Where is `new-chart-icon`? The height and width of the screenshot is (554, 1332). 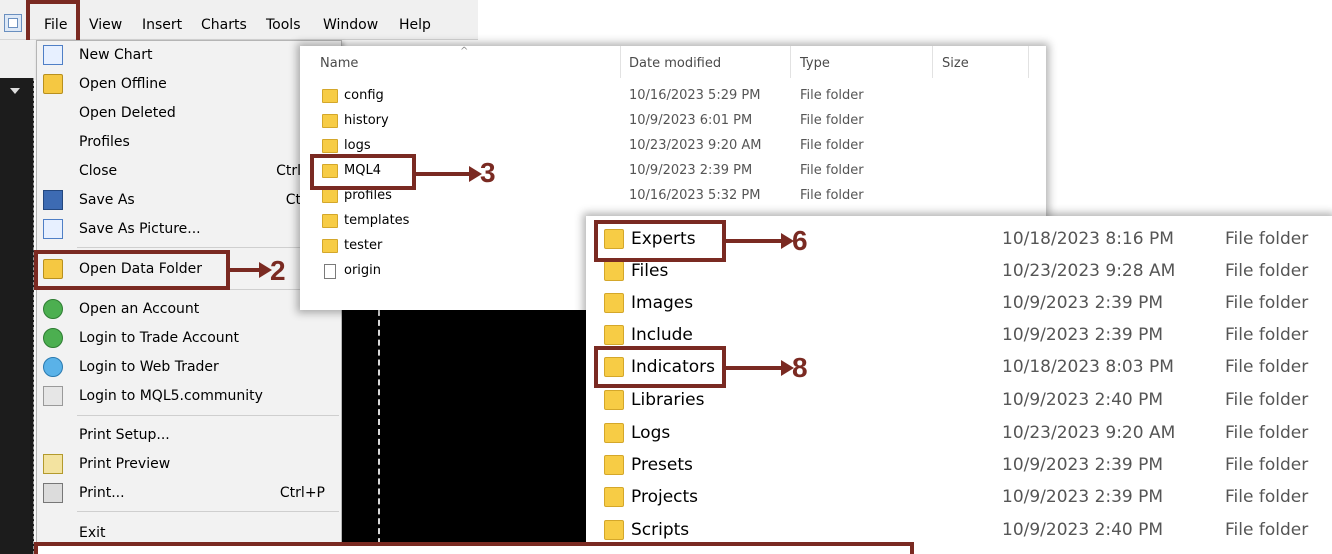
new-chart-icon is located at coordinates (53, 55).